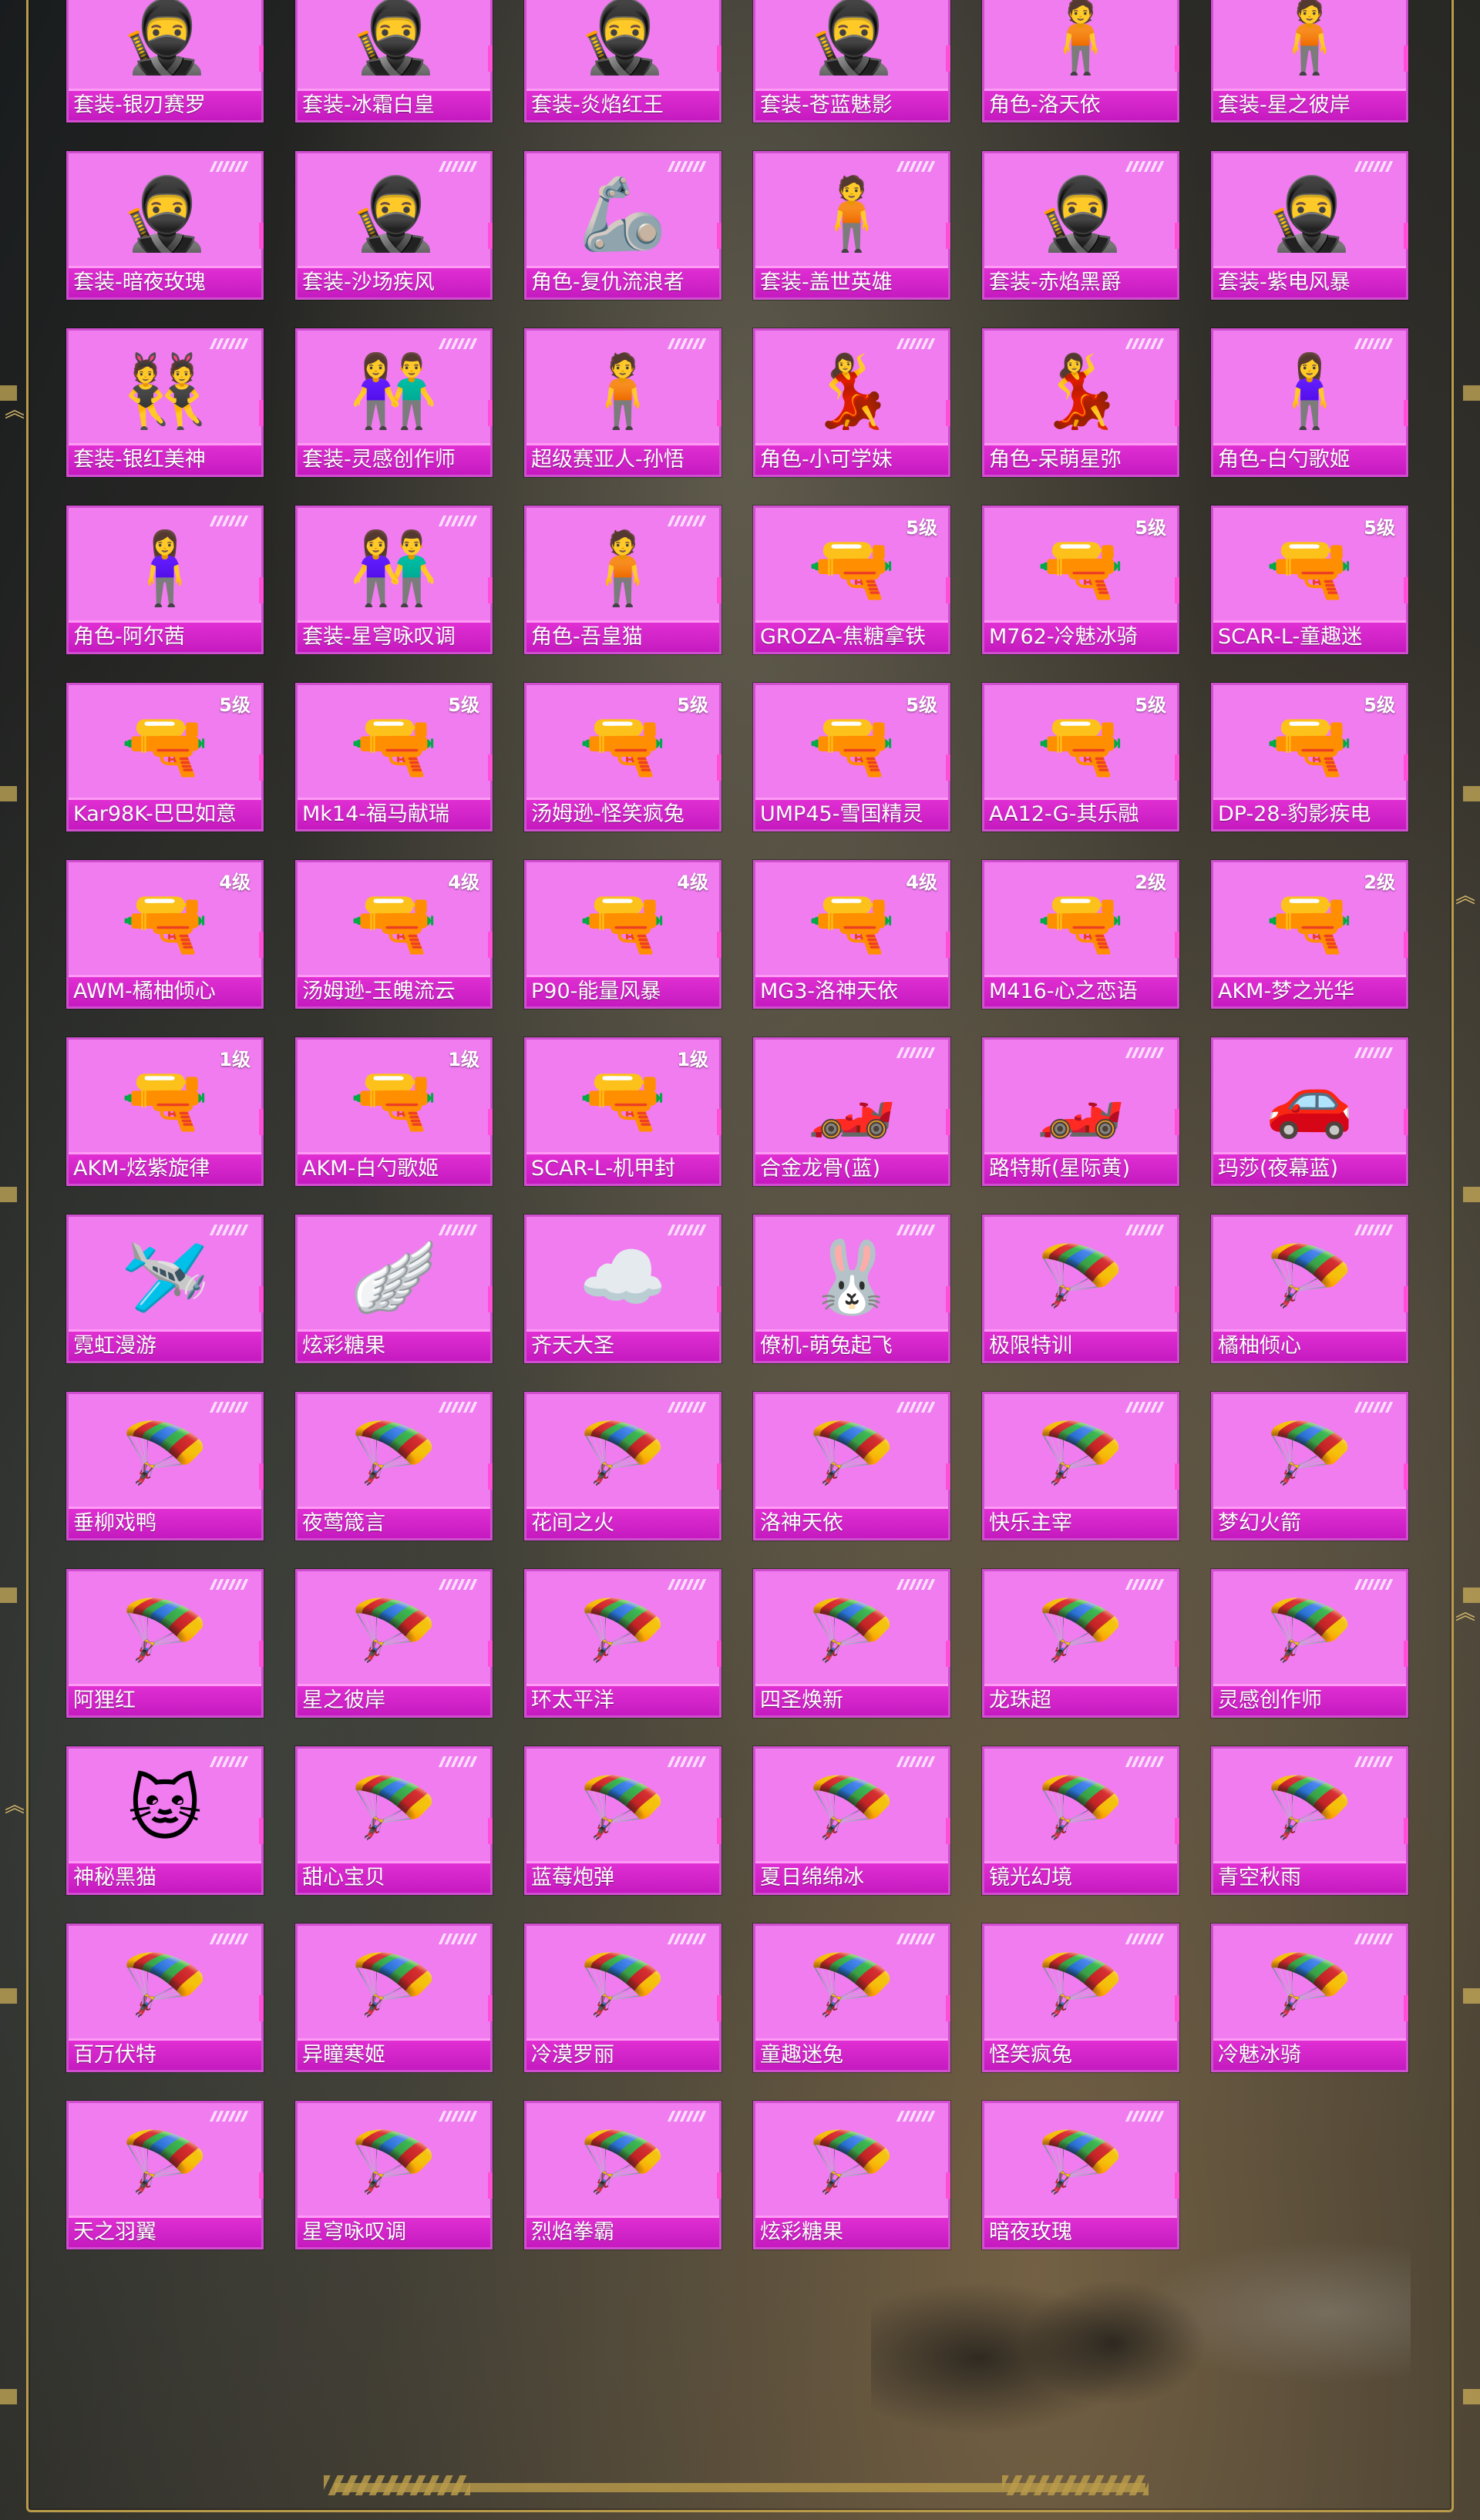 This screenshot has width=1480, height=2520. I want to click on armored-suit-icon: 🥷, so click(623, 39).